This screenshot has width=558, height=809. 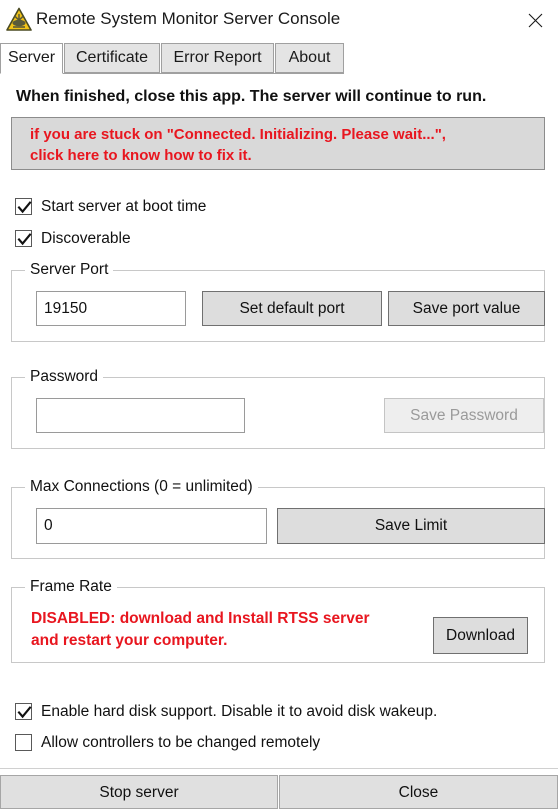 What do you see at coordinates (181, 742) in the screenshot?
I see `checkbox-allow-controllers-remote-label: Allow controllers to be changed remotely` at bounding box center [181, 742].